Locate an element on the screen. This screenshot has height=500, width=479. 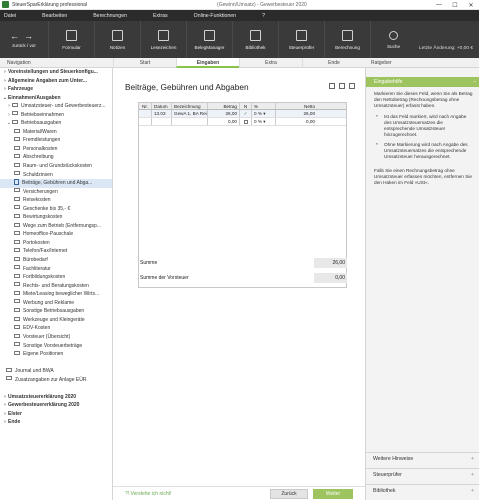
toolbar-formular-button: Formular is located at coordinates (71, 39).